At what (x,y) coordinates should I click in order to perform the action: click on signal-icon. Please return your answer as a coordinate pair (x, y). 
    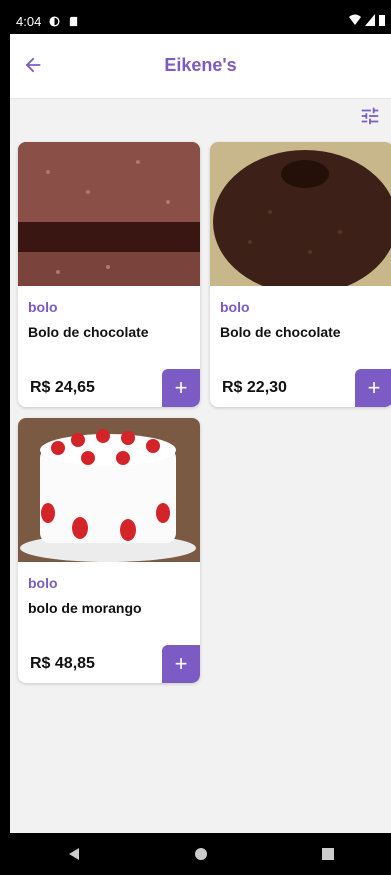
    Looking at the image, I should click on (370, 20).